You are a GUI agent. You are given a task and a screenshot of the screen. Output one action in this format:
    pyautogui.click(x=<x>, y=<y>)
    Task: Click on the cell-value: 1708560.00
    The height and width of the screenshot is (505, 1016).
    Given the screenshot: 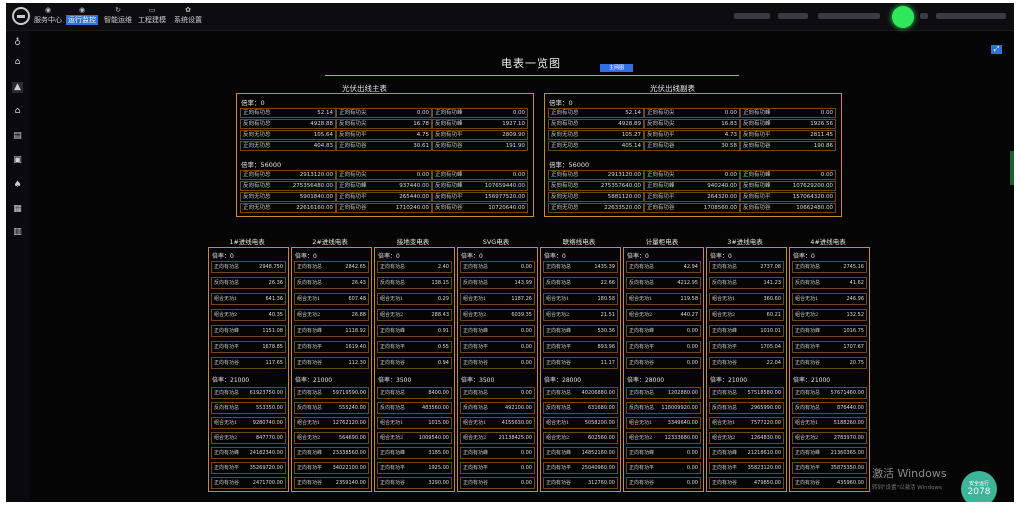 What is the action you would take?
    pyautogui.click(x=720, y=208)
    